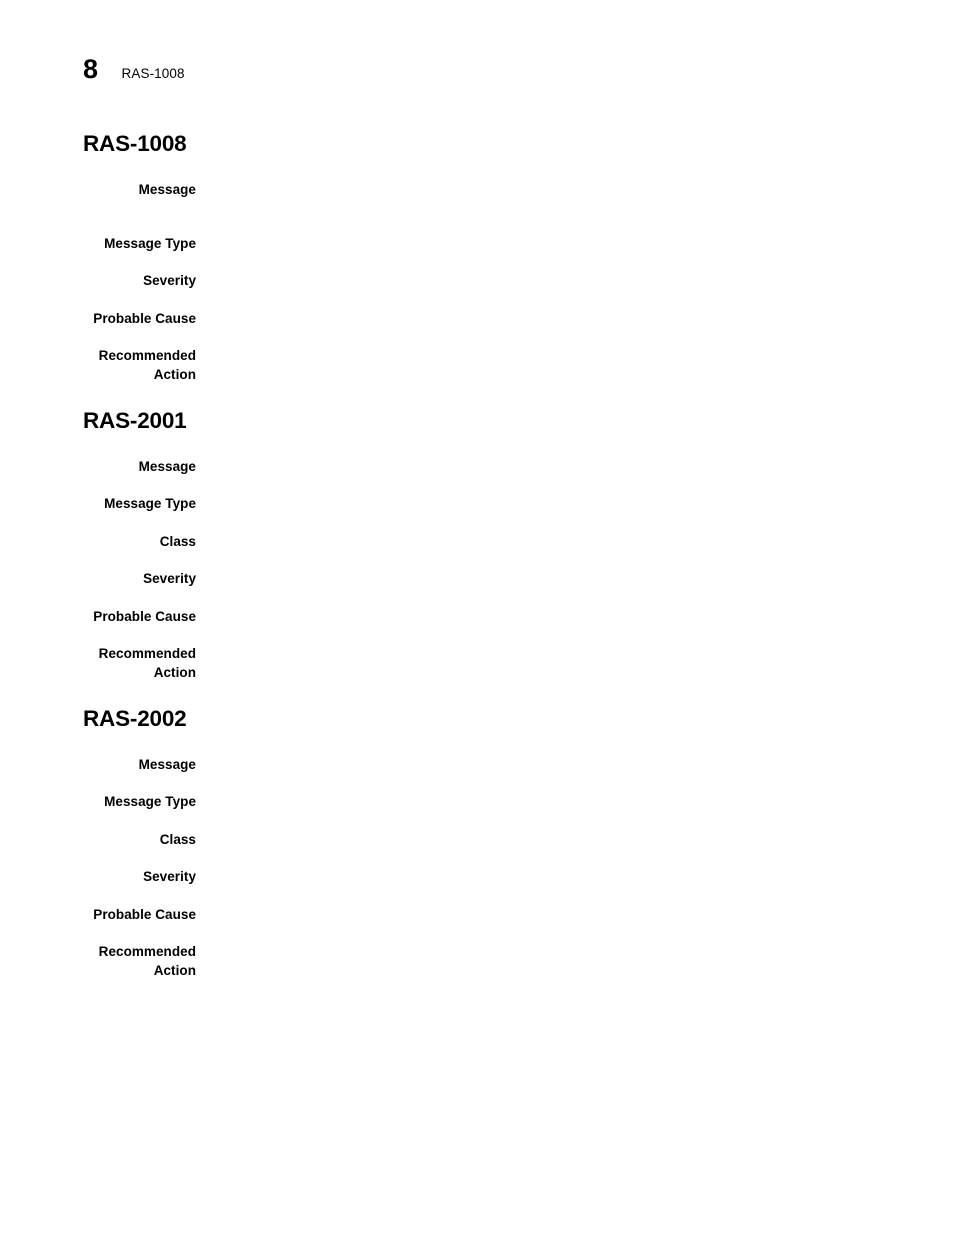 The height and width of the screenshot is (1235, 954). What do you see at coordinates (135, 143) in the screenshot?
I see `section-heading: RAS-1008` at bounding box center [135, 143].